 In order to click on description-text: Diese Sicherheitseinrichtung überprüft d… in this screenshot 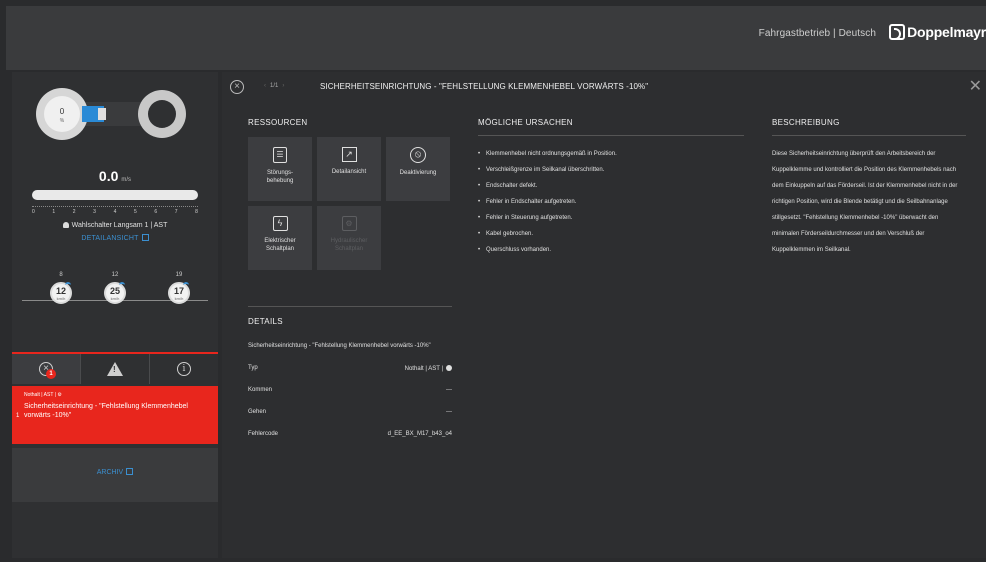, I will do `click(865, 202)`.